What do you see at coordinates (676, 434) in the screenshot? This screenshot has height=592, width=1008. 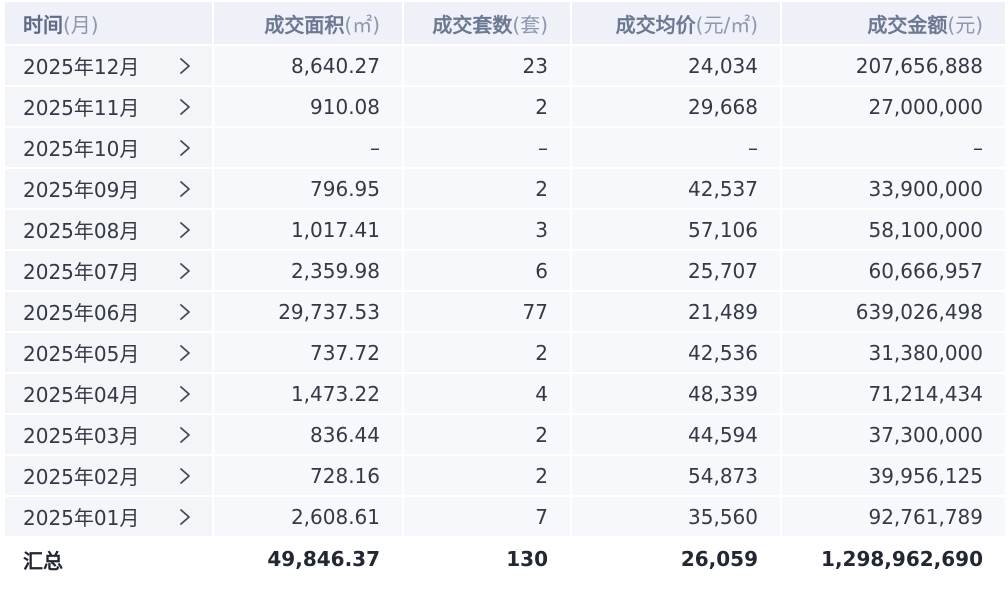 I see `avg-price-cell: 44,594` at bounding box center [676, 434].